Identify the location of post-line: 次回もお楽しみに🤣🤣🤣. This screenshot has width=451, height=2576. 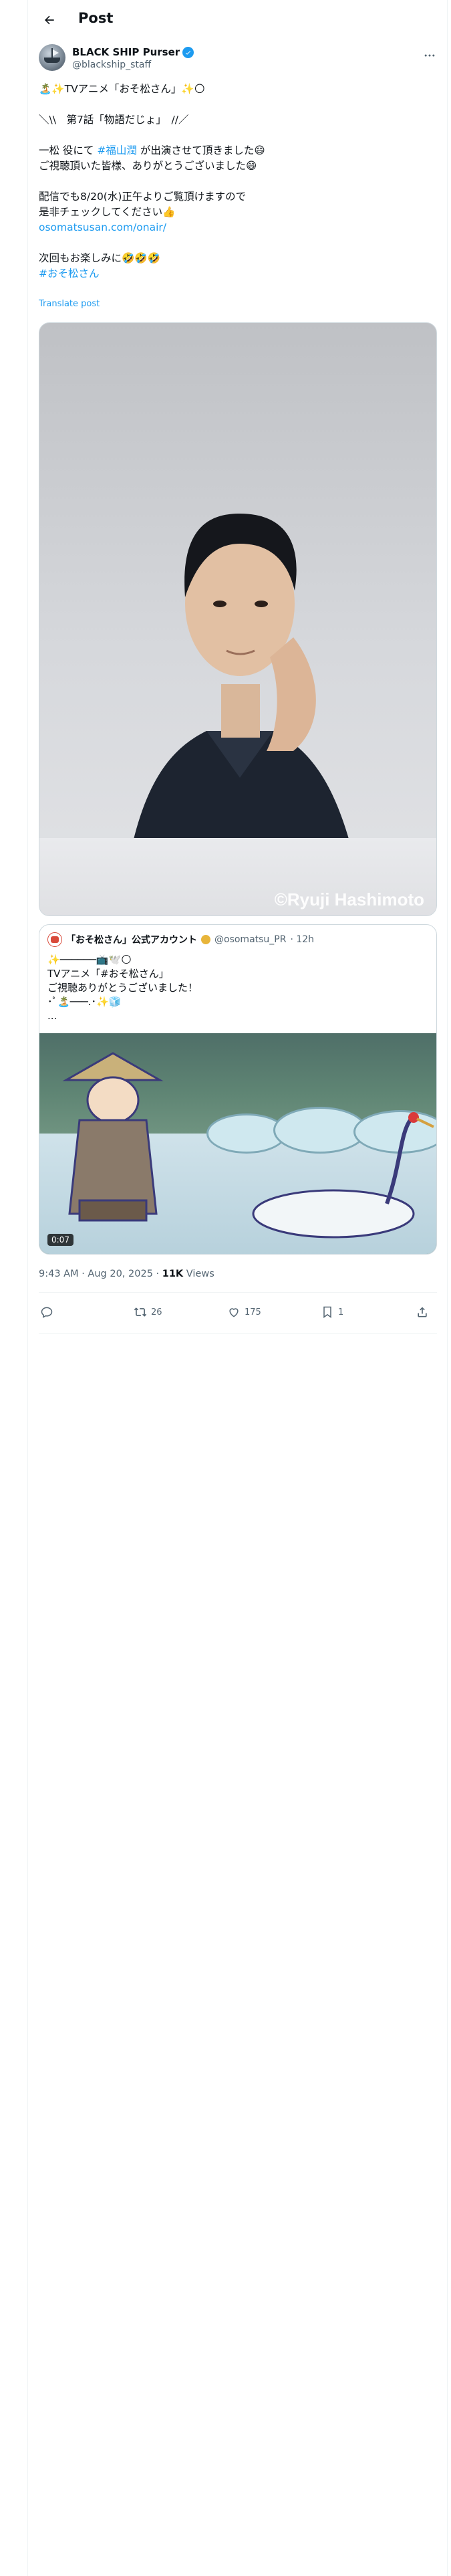
(99, 258).